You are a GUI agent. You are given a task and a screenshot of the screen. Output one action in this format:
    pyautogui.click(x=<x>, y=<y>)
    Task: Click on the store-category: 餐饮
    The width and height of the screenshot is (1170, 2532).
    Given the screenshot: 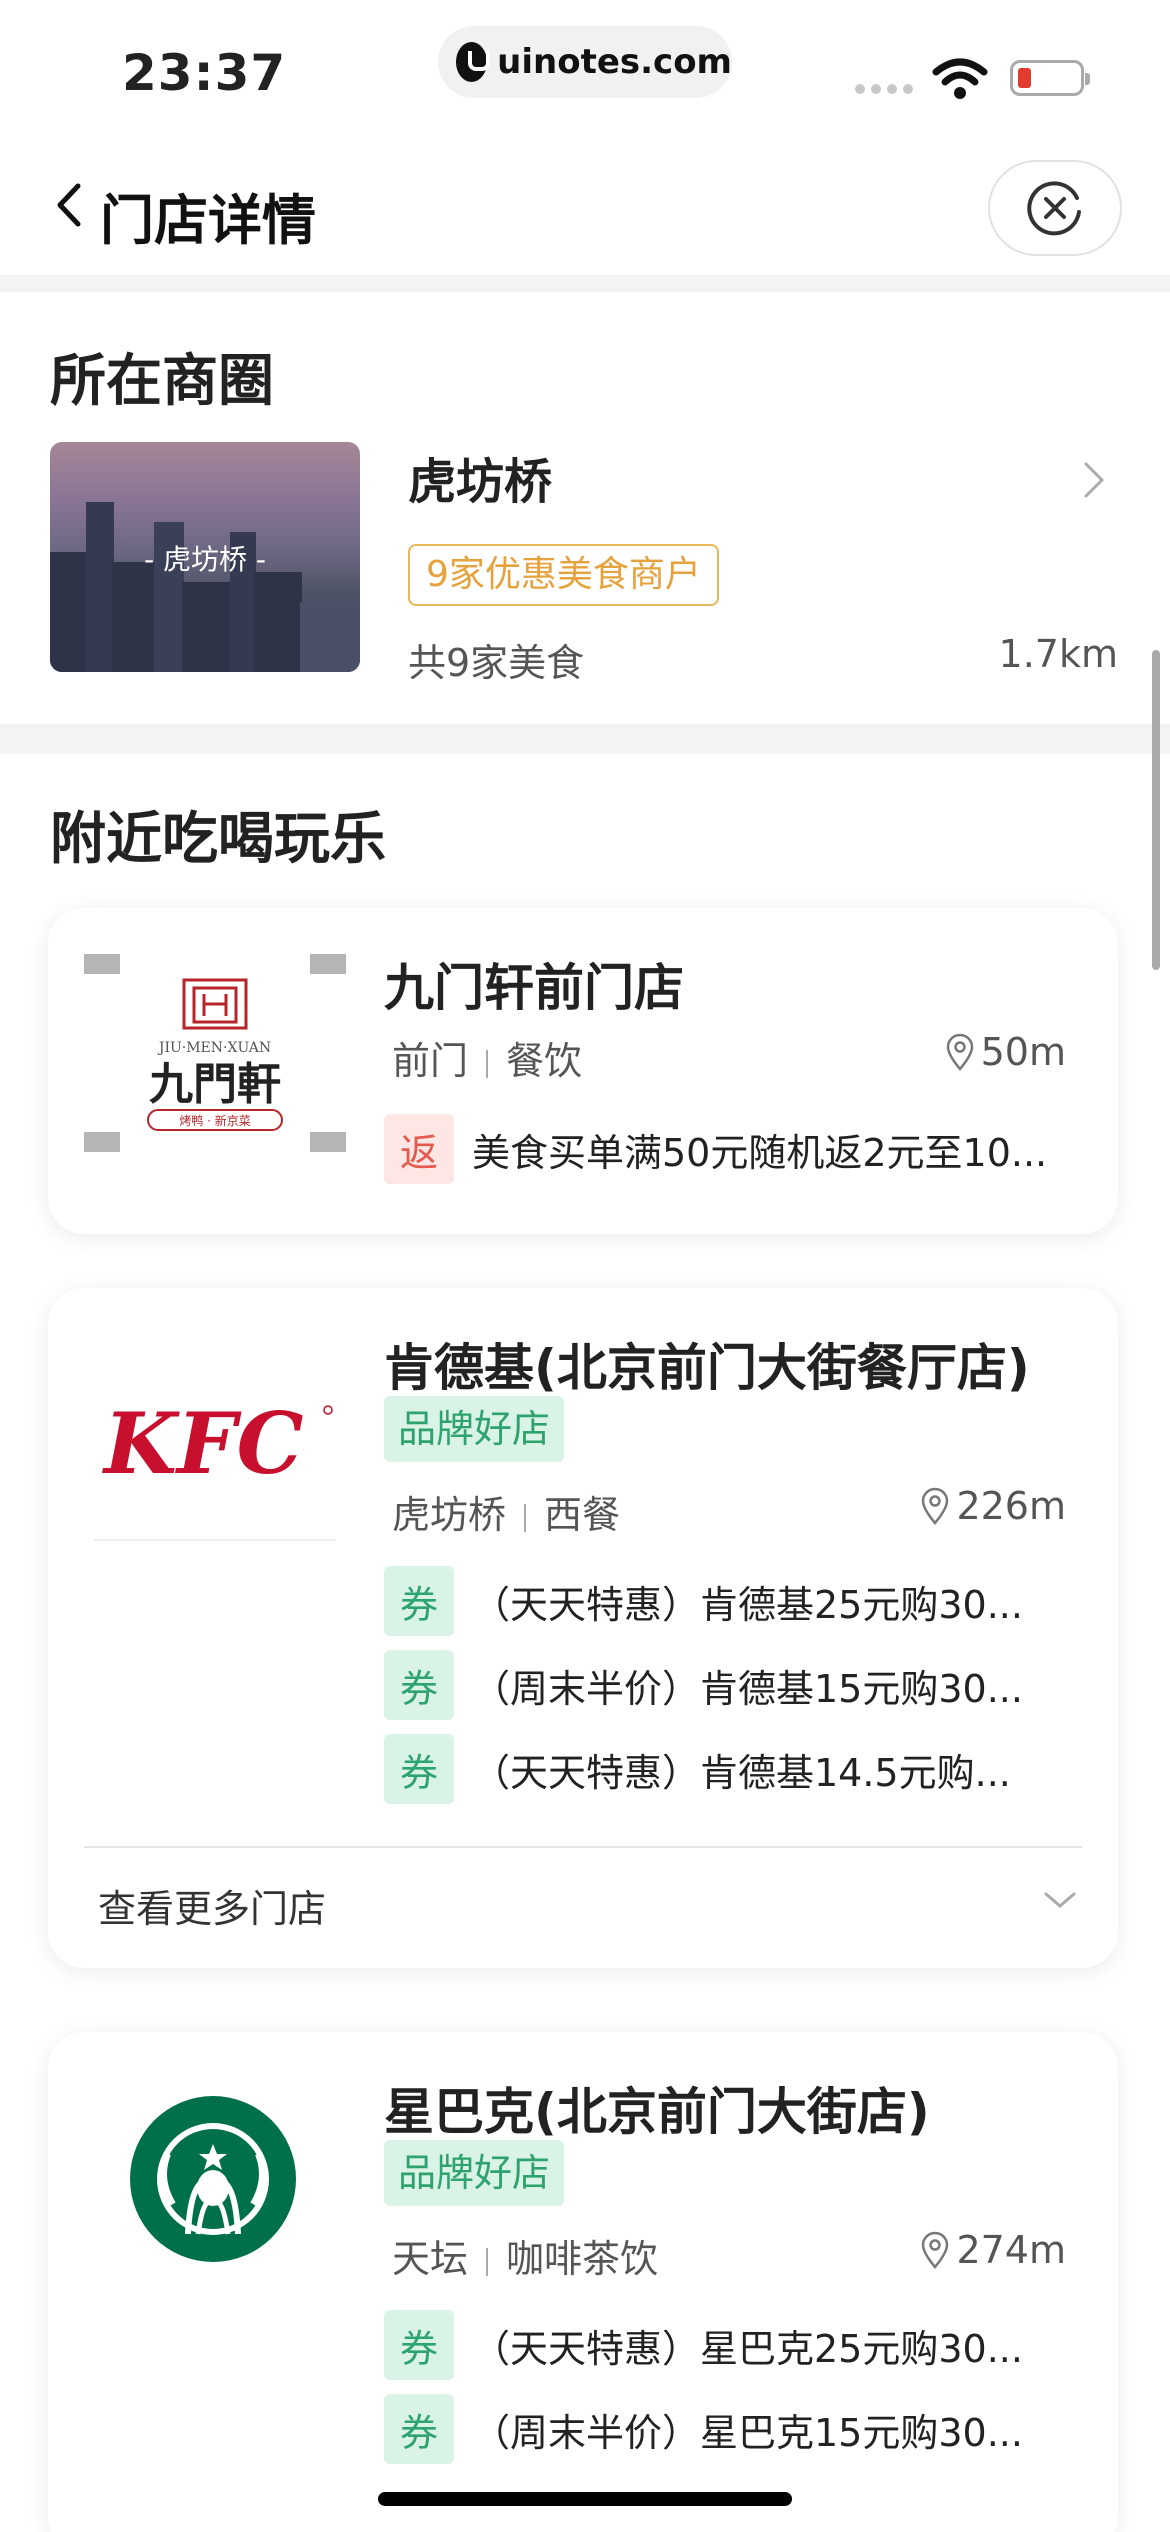 What is the action you would take?
    pyautogui.click(x=544, y=1061)
    